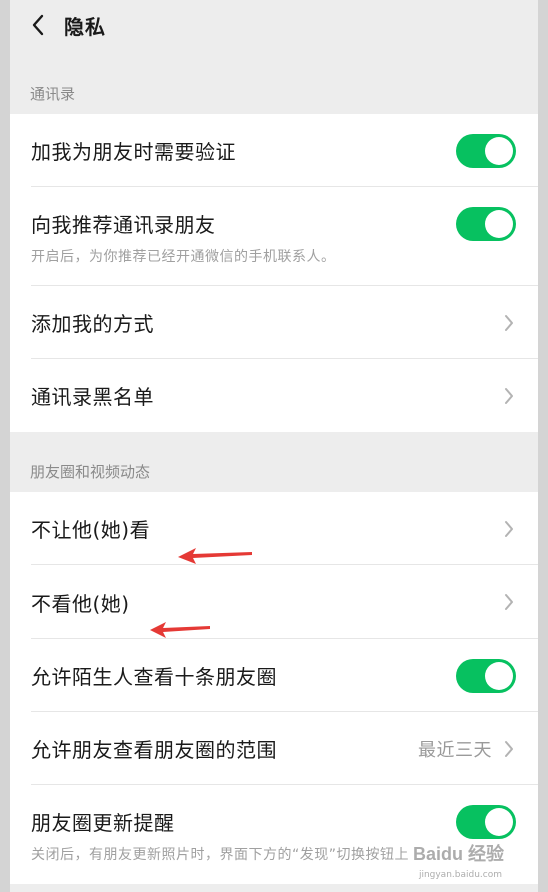 This screenshot has height=892, width=548. Describe the element at coordinates (85, 26) in the screenshot. I see `page-title: 隐私` at that location.